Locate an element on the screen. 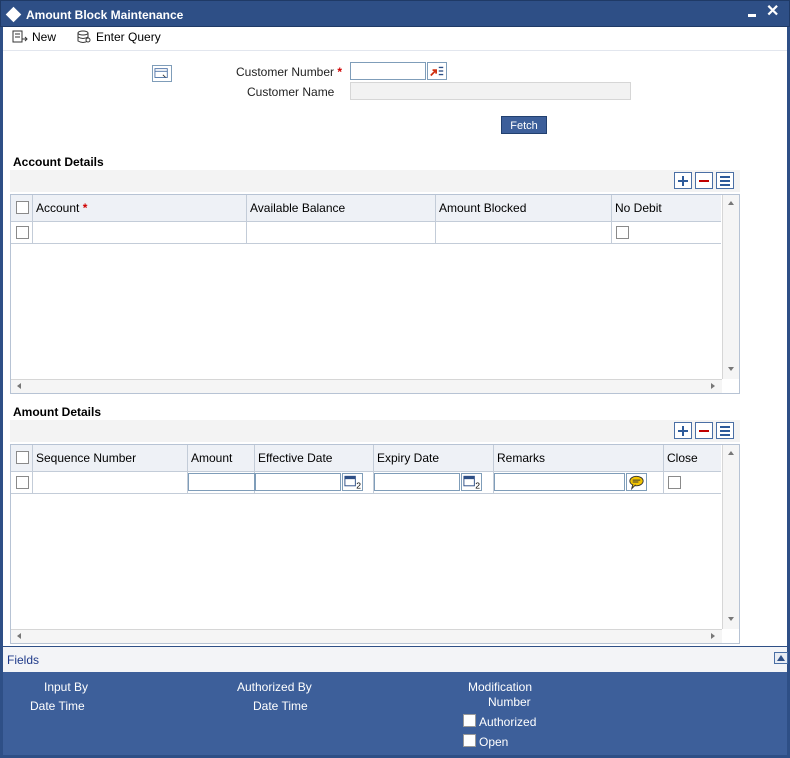  amount-input is located at coordinates (221, 482).